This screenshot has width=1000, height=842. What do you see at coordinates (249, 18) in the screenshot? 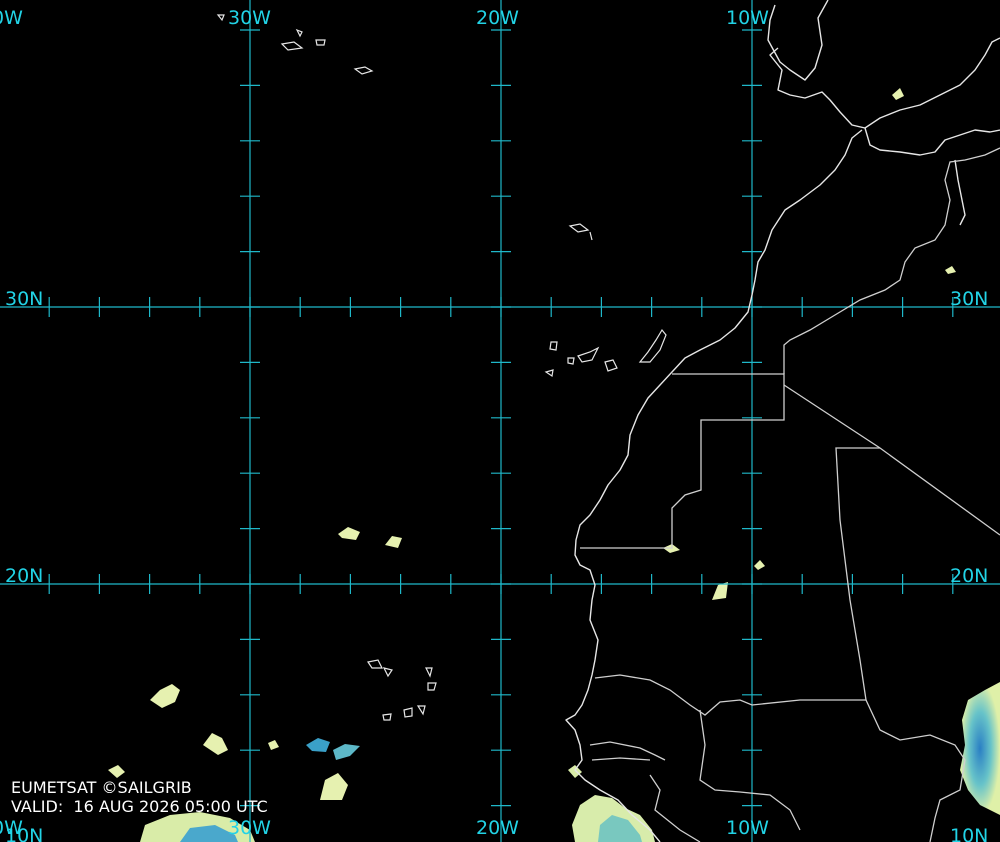
I see `label-top-30w: 30W` at bounding box center [249, 18].